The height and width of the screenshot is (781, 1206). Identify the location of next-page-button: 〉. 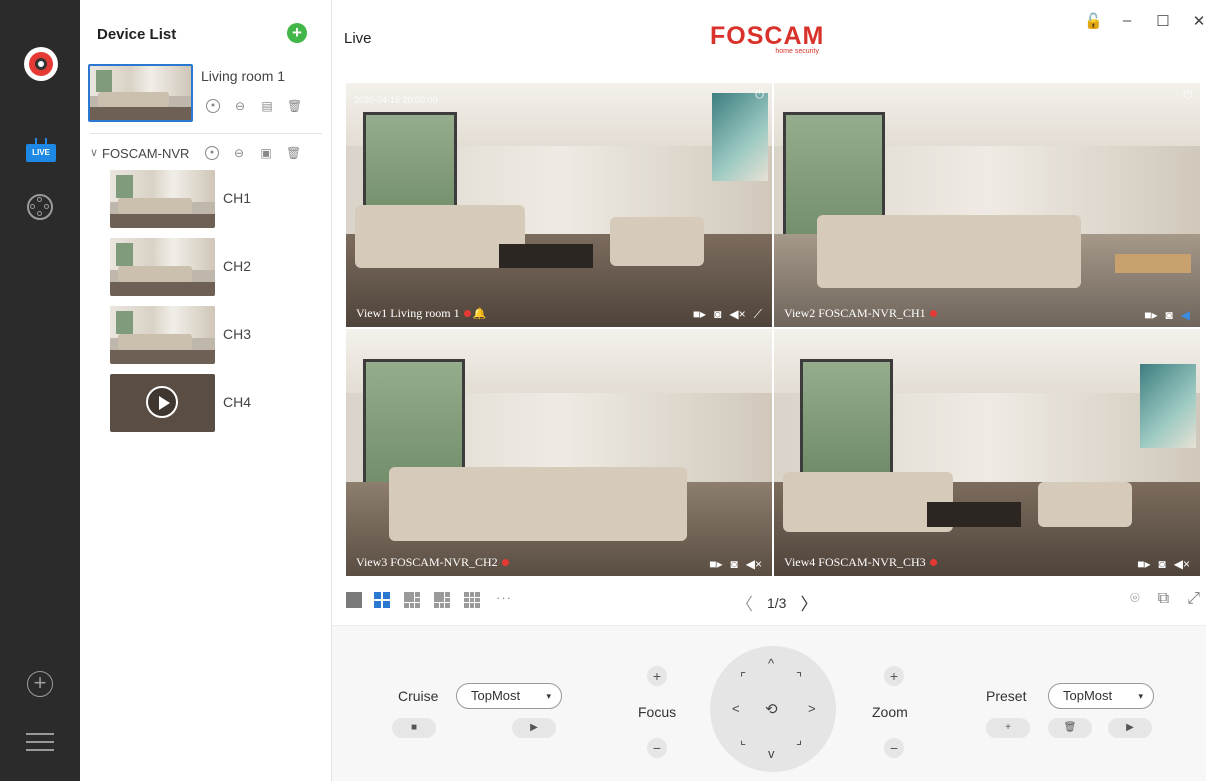
(808, 602).